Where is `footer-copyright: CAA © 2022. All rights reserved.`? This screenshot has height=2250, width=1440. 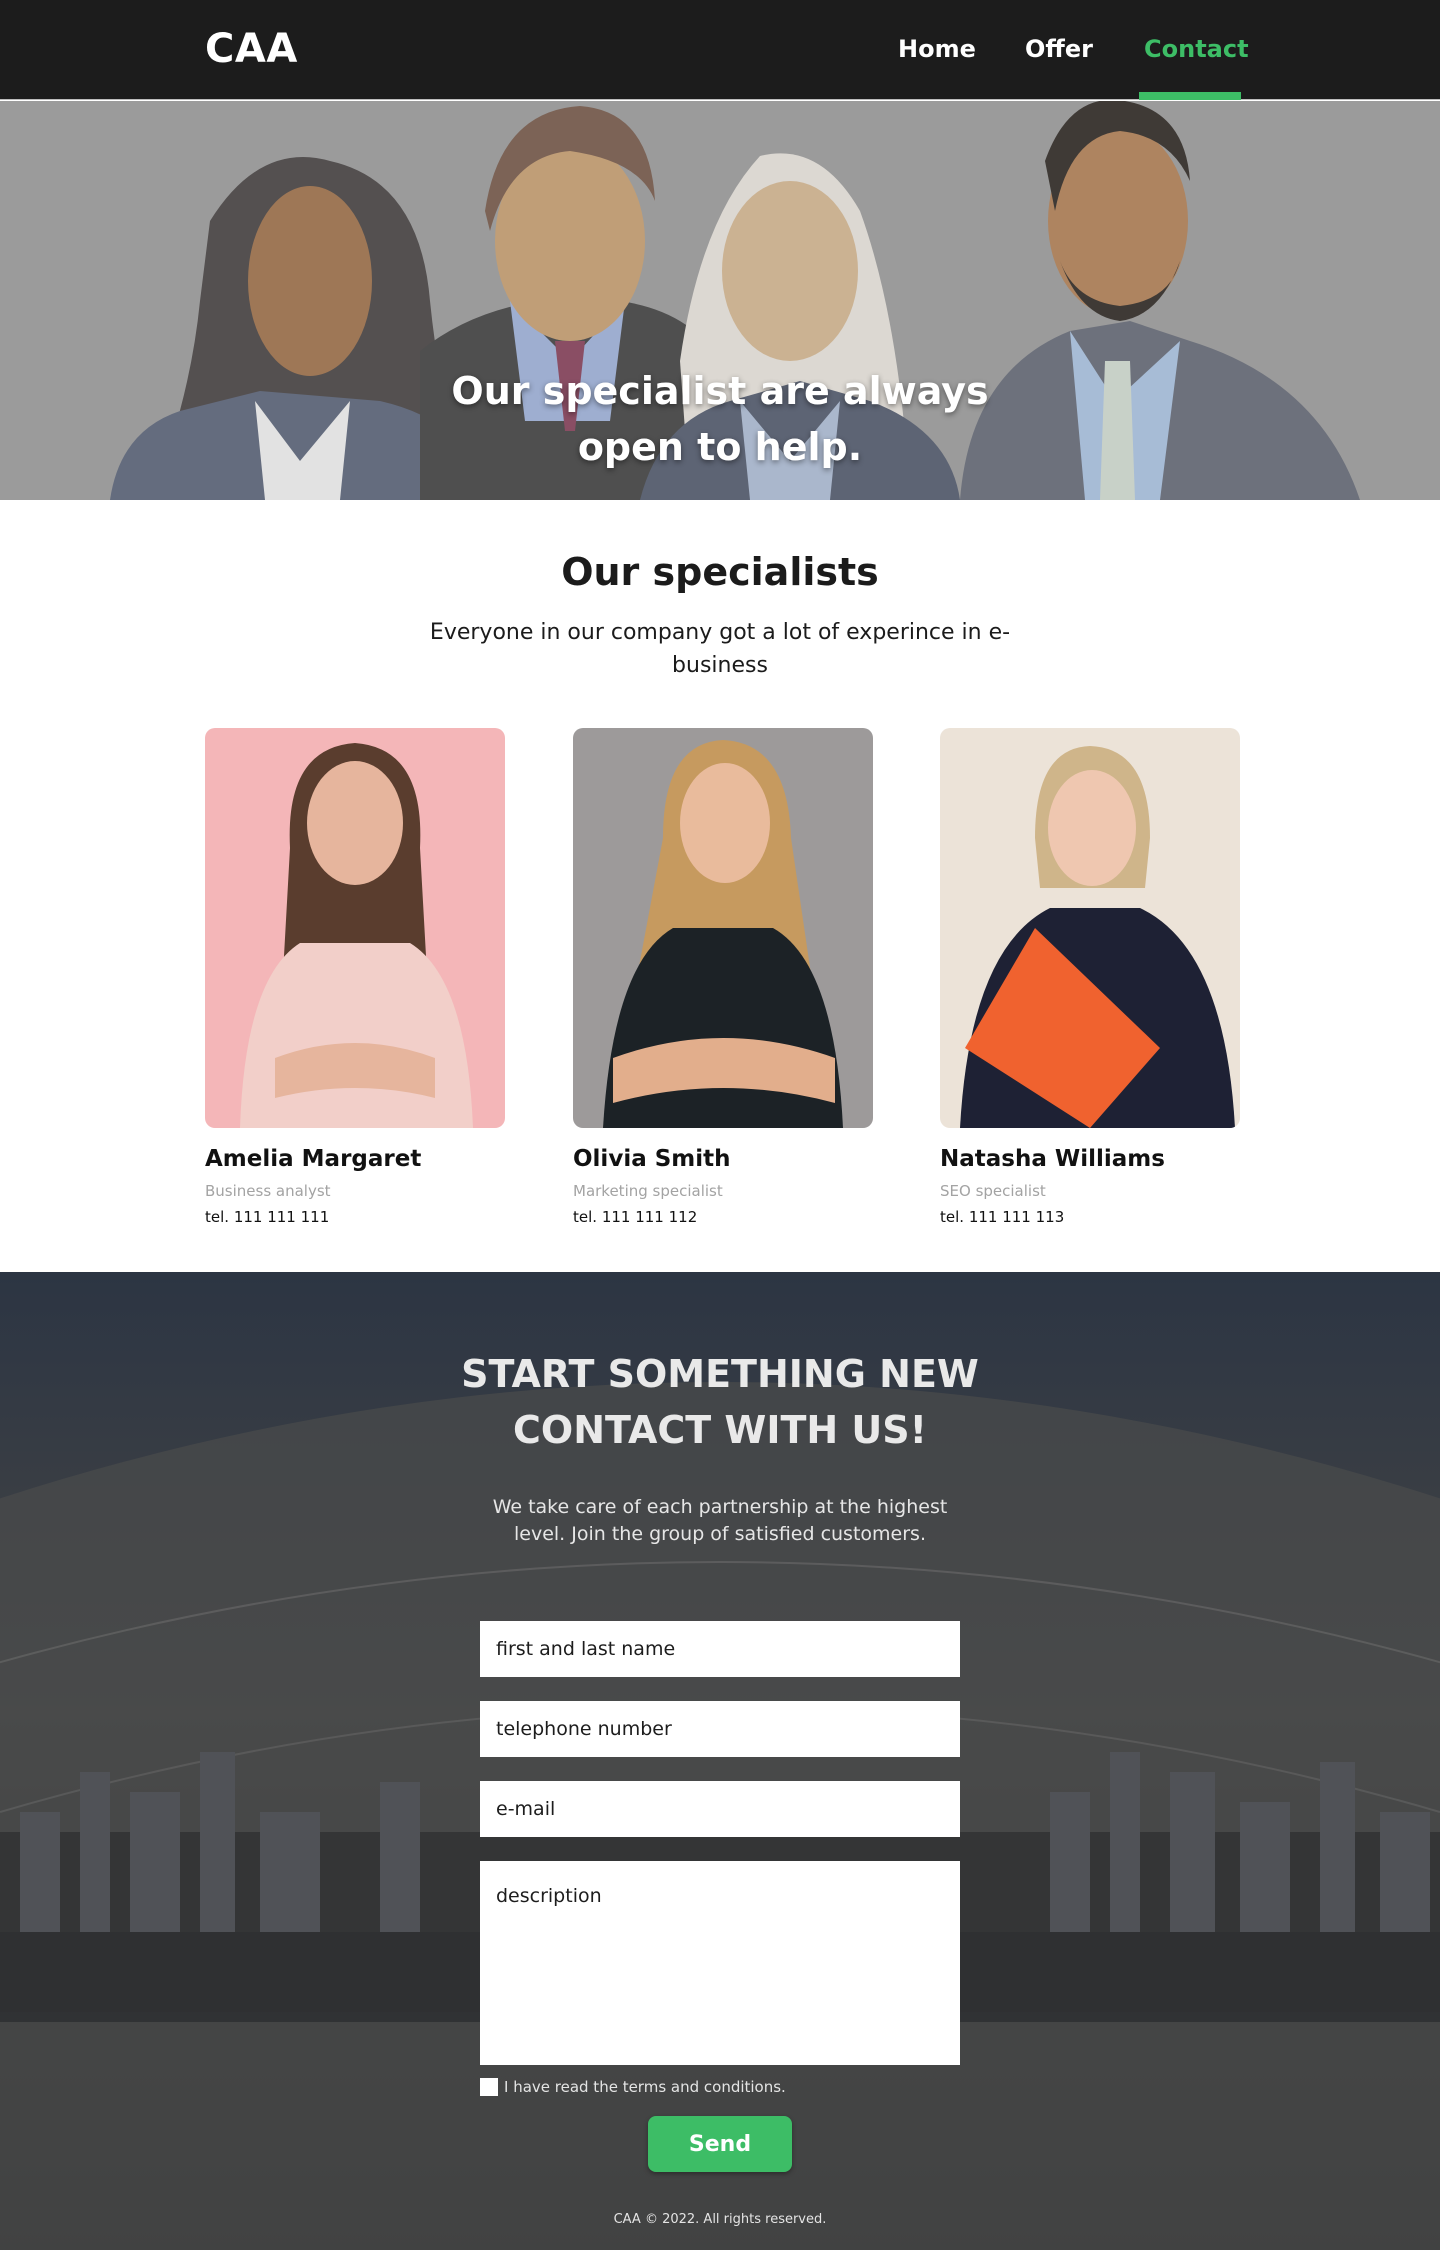
footer-copyright: CAA © 2022. All rights reserved. is located at coordinates (720, 2219).